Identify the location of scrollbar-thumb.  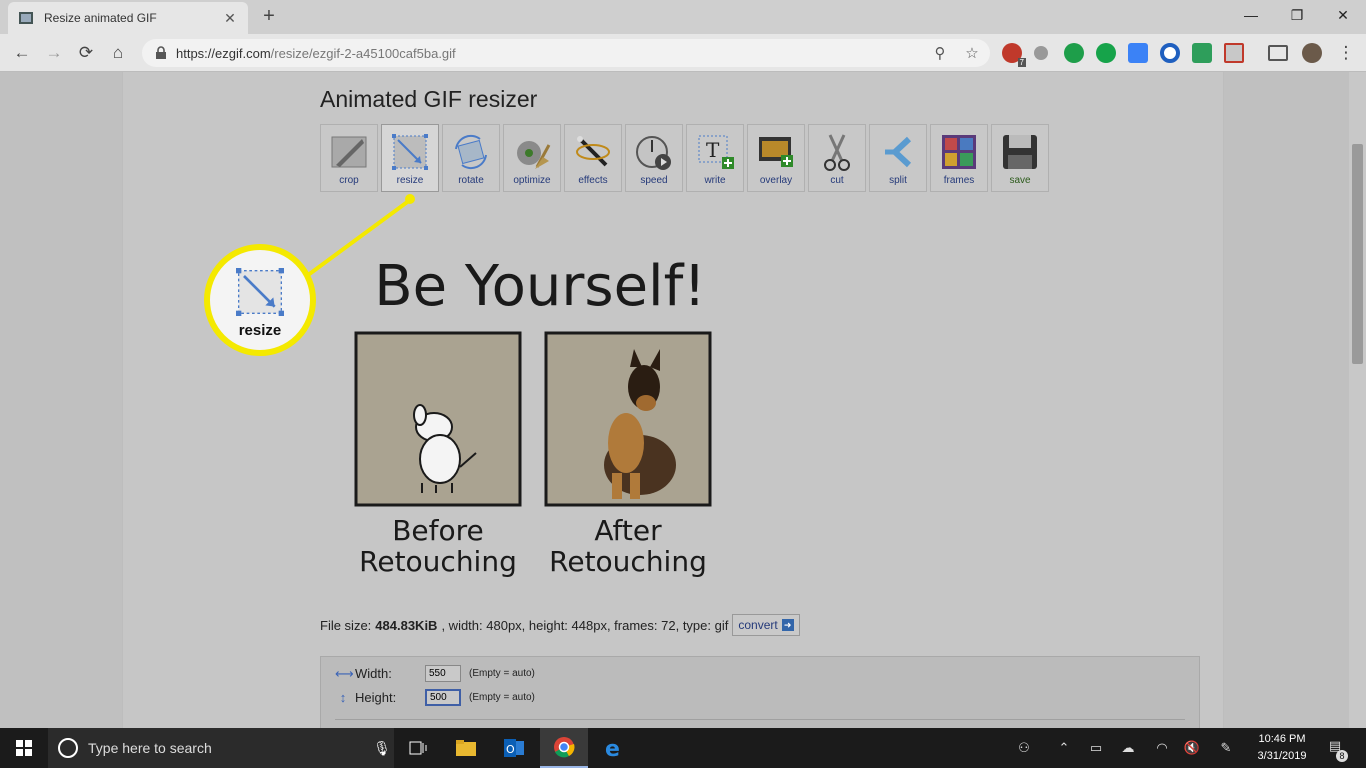
(1357, 254).